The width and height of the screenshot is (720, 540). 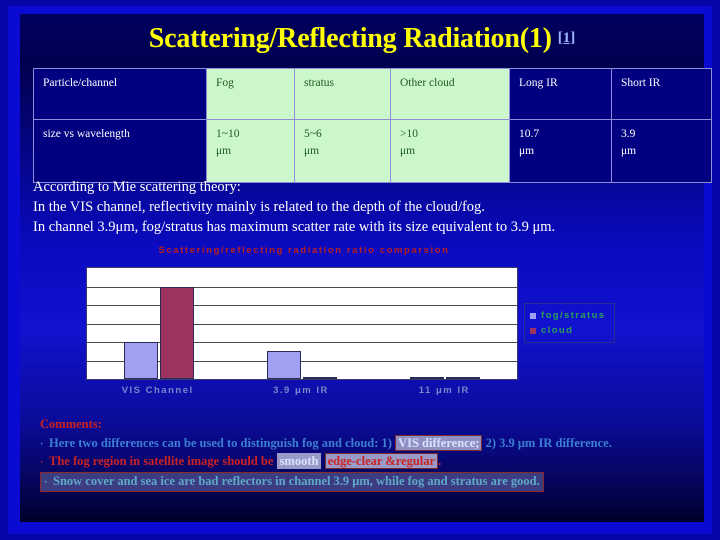 I want to click on table-header-cell-long-ir: Long IR, so click(x=560, y=94).